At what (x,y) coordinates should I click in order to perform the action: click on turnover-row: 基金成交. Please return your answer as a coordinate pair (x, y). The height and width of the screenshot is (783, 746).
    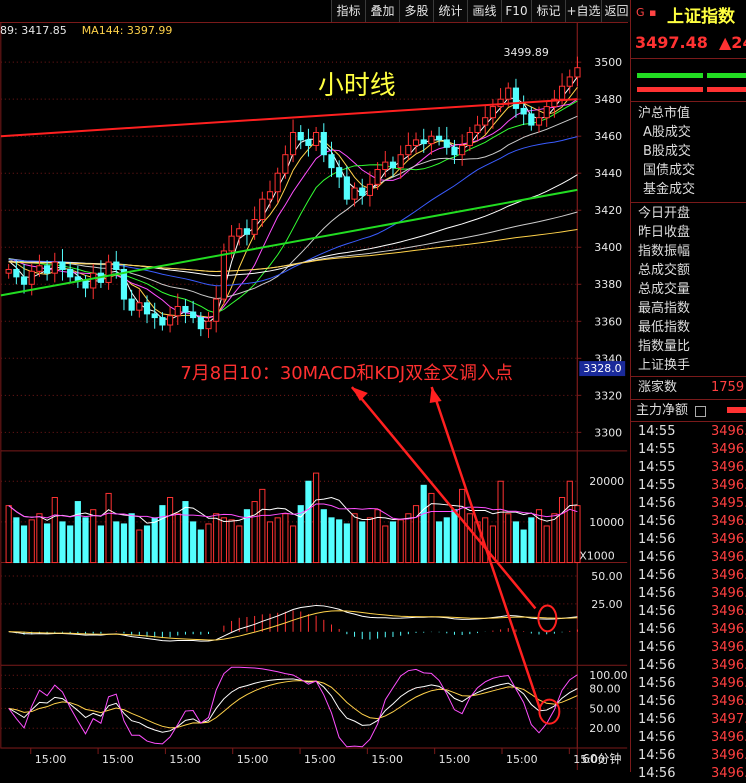
    Looking at the image, I should click on (688, 189).